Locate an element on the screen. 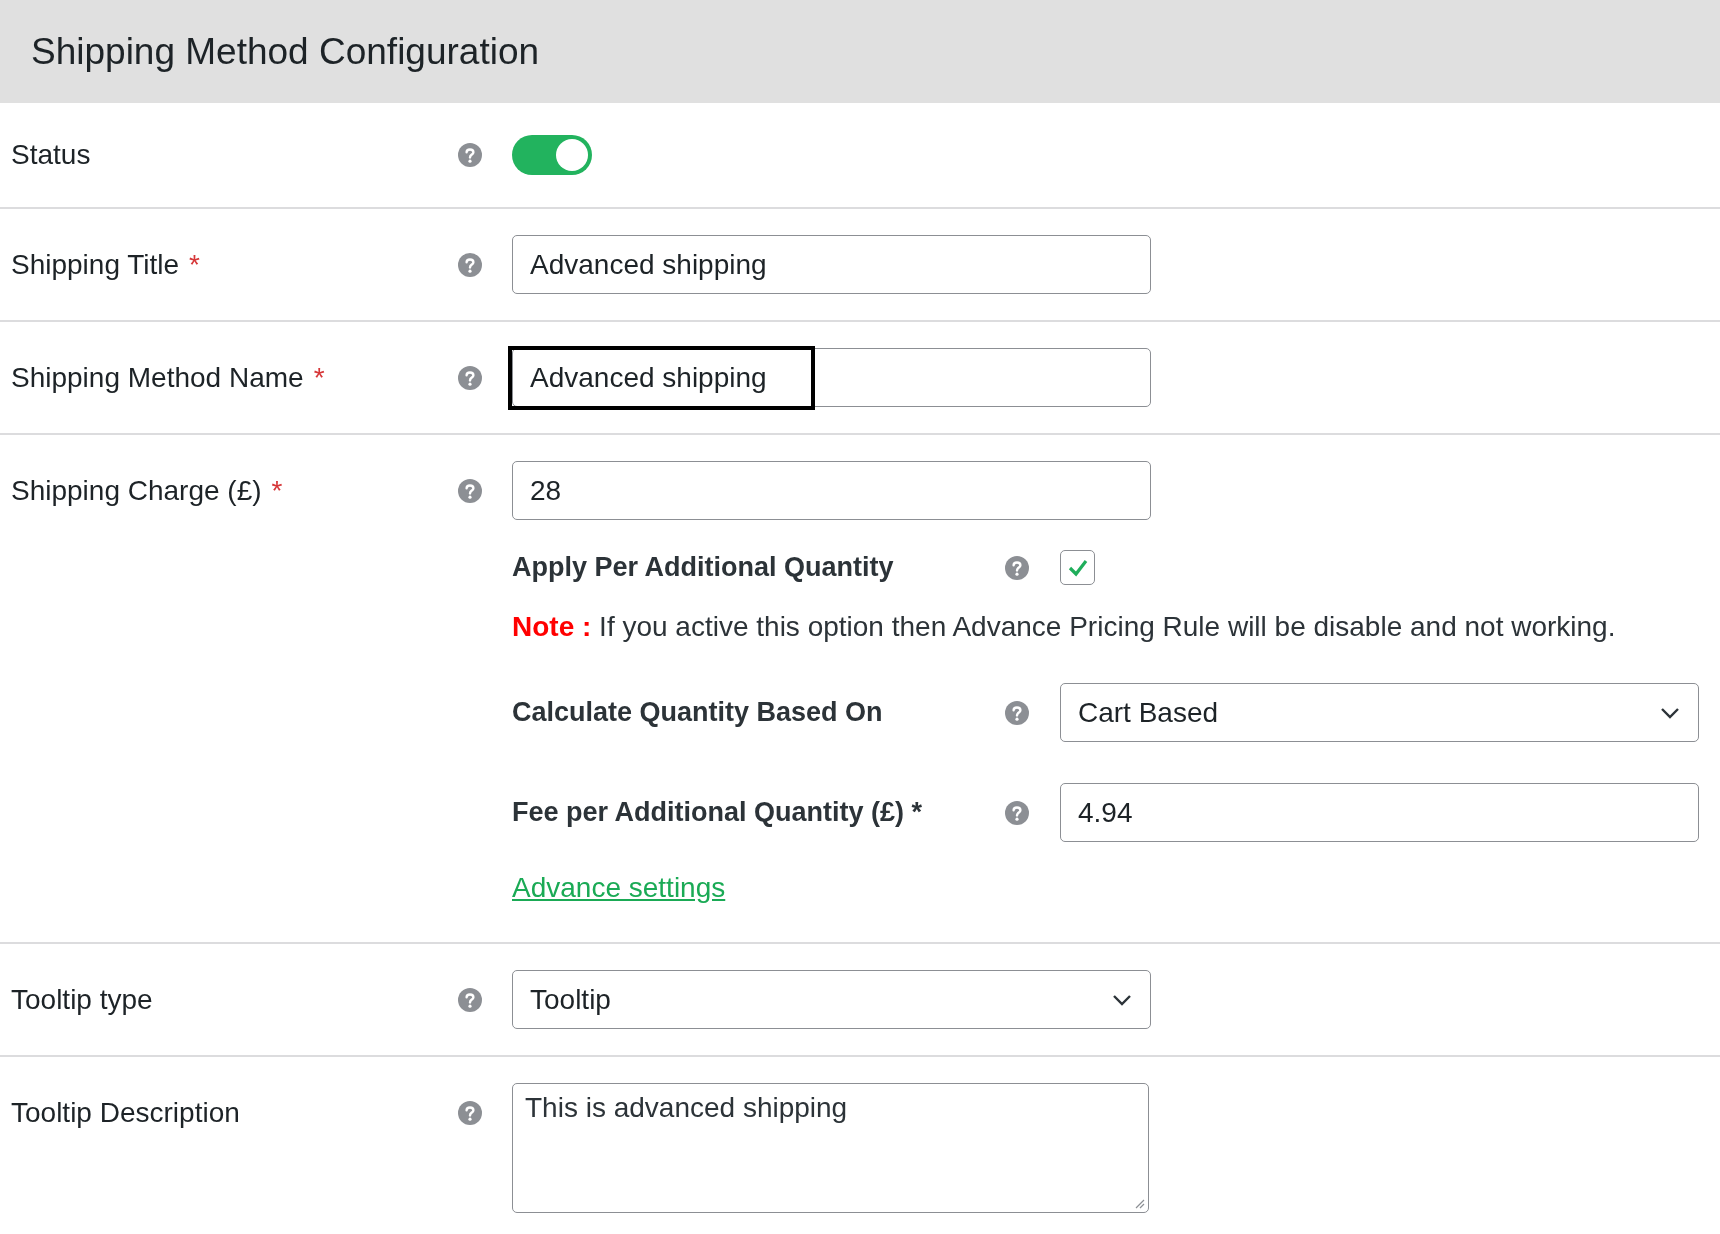  resize-handle-icon is located at coordinates (1139, 1203).